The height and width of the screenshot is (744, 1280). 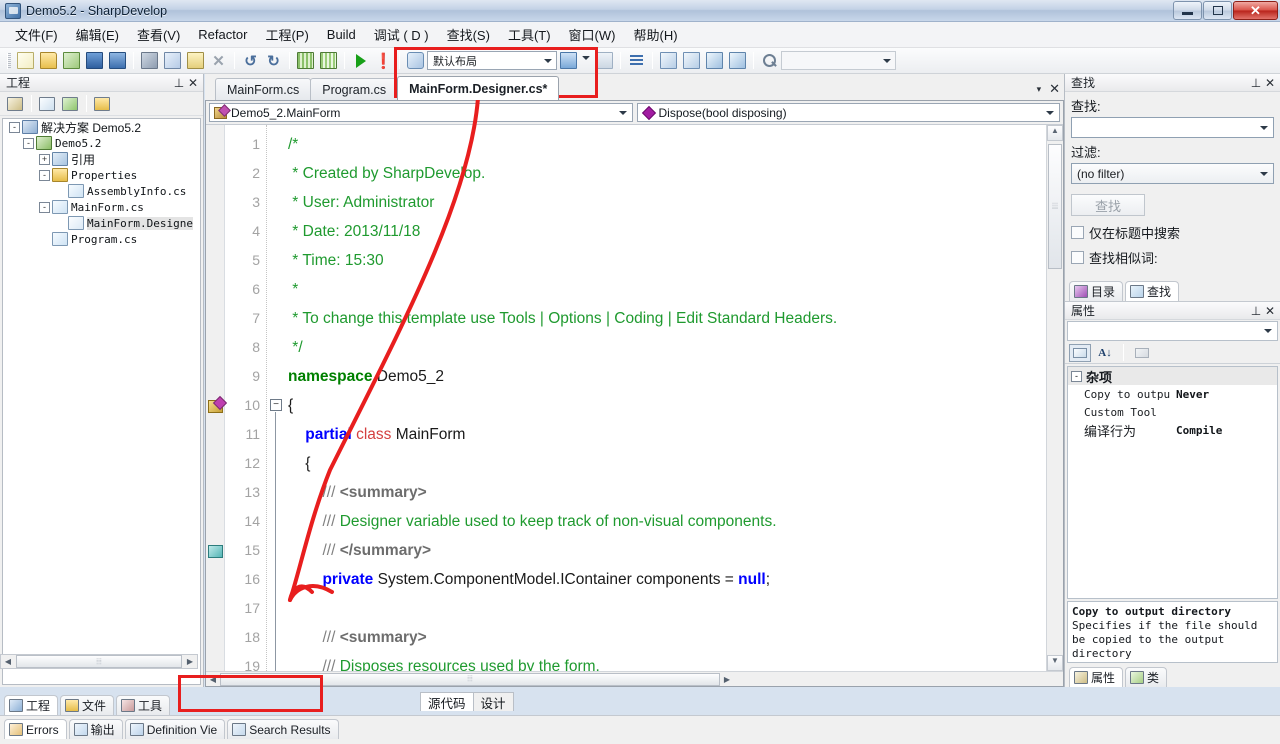 What do you see at coordinates (1172, 232) in the screenshot?
I see `search-titles-only-row: 仅在标题中搜索` at bounding box center [1172, 232].